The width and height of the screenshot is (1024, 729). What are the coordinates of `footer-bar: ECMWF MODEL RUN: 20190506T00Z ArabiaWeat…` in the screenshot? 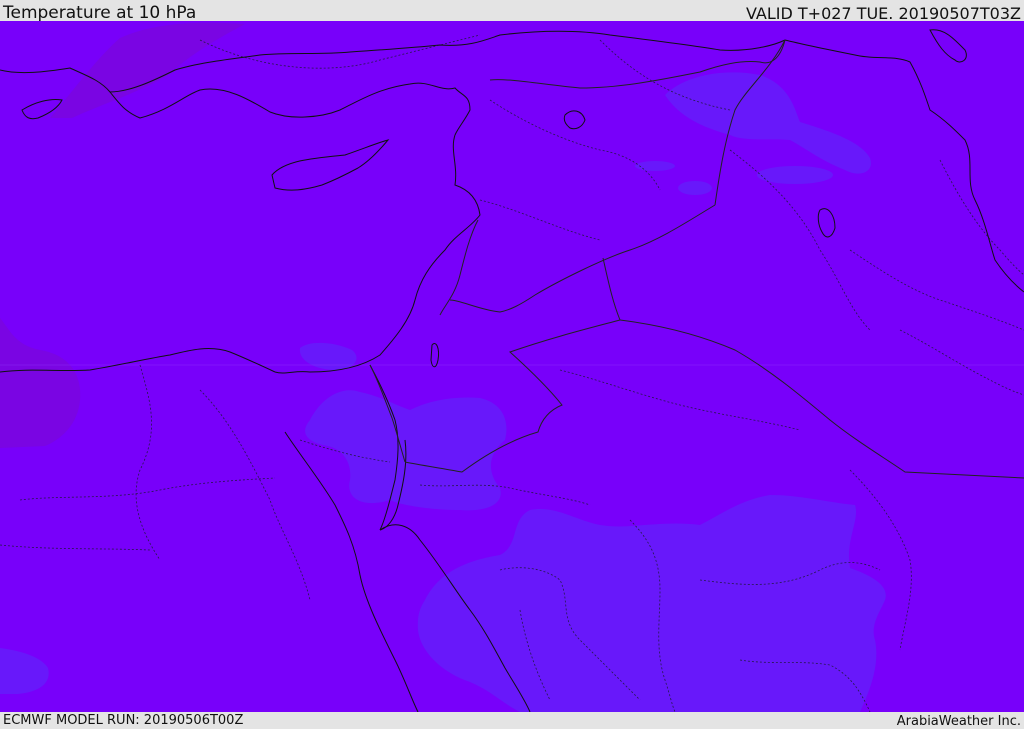 It's located at (512, 720).